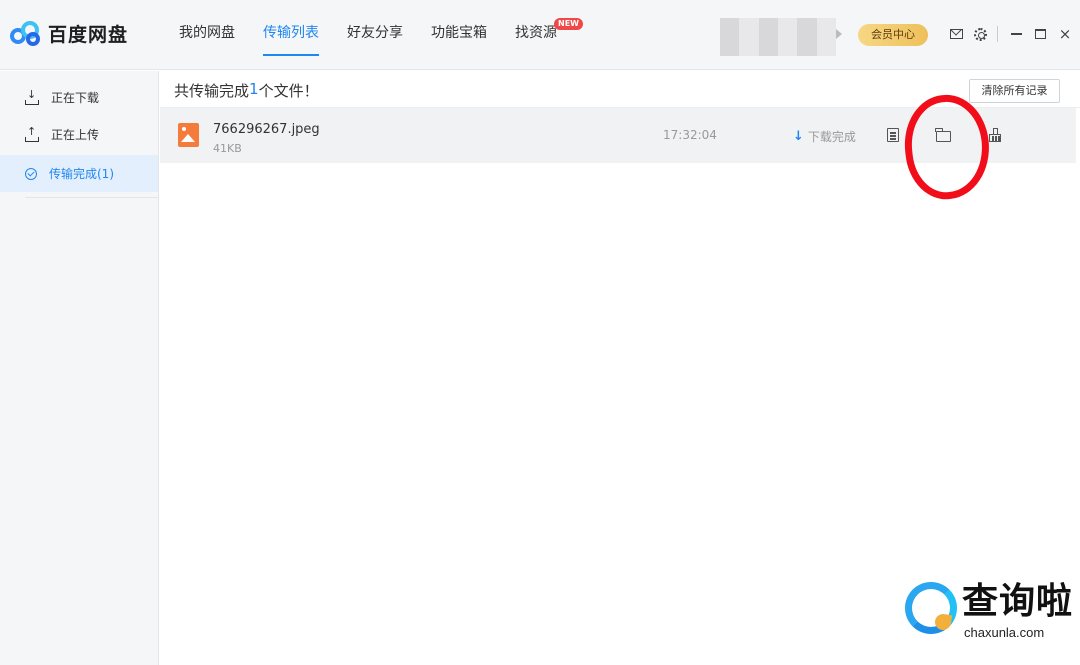 The image size is (1080, 665). What do you see at coordinates (690, 135) in the screenshot?
I see `file-time: 17:32:04` at bounding box center [690, 135].